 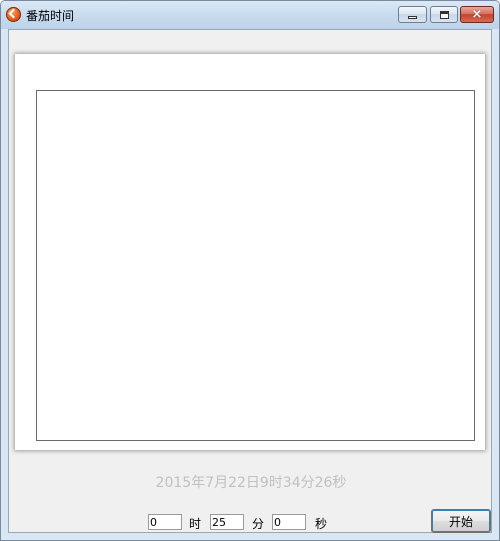 What do you see at coordinates (195, 524) in the screenshot?
I see `hours-label: 时` at bounding box center [195, 524].